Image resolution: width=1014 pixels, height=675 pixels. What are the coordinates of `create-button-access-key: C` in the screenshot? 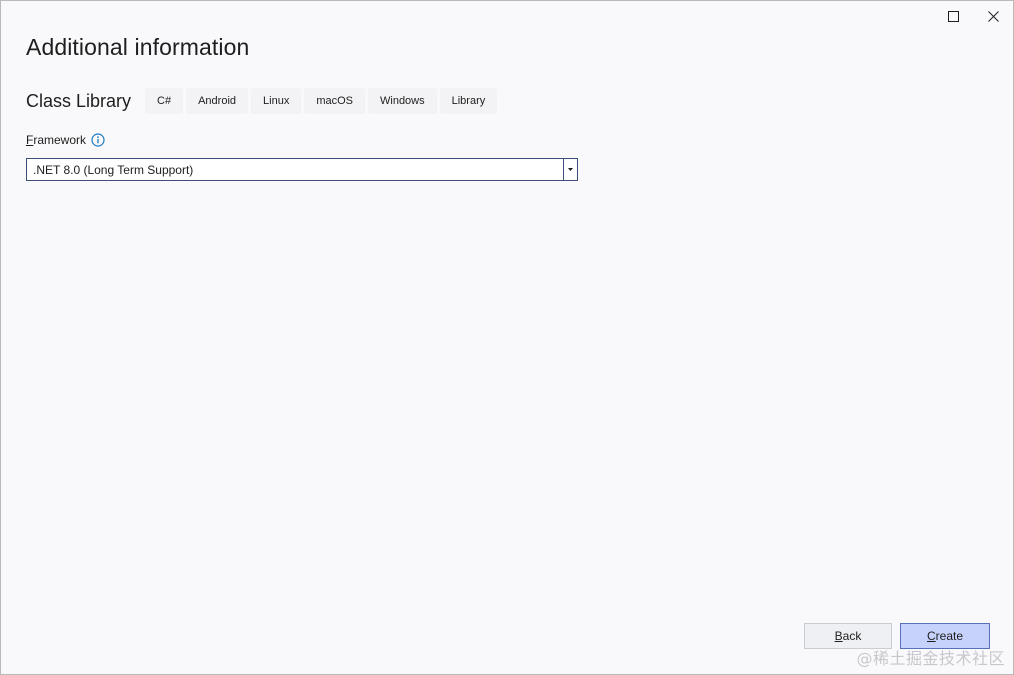 It's located at (931, 636).